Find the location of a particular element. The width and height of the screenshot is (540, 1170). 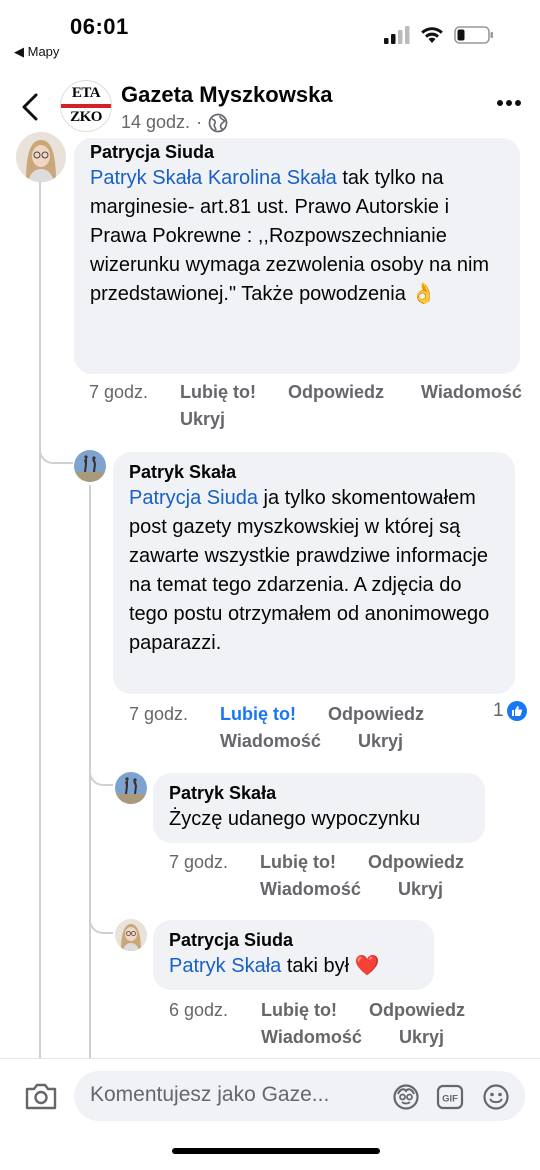

comment-composer: Komentujesz jako Gaze... GIF is located at coordinates (270, 1114).